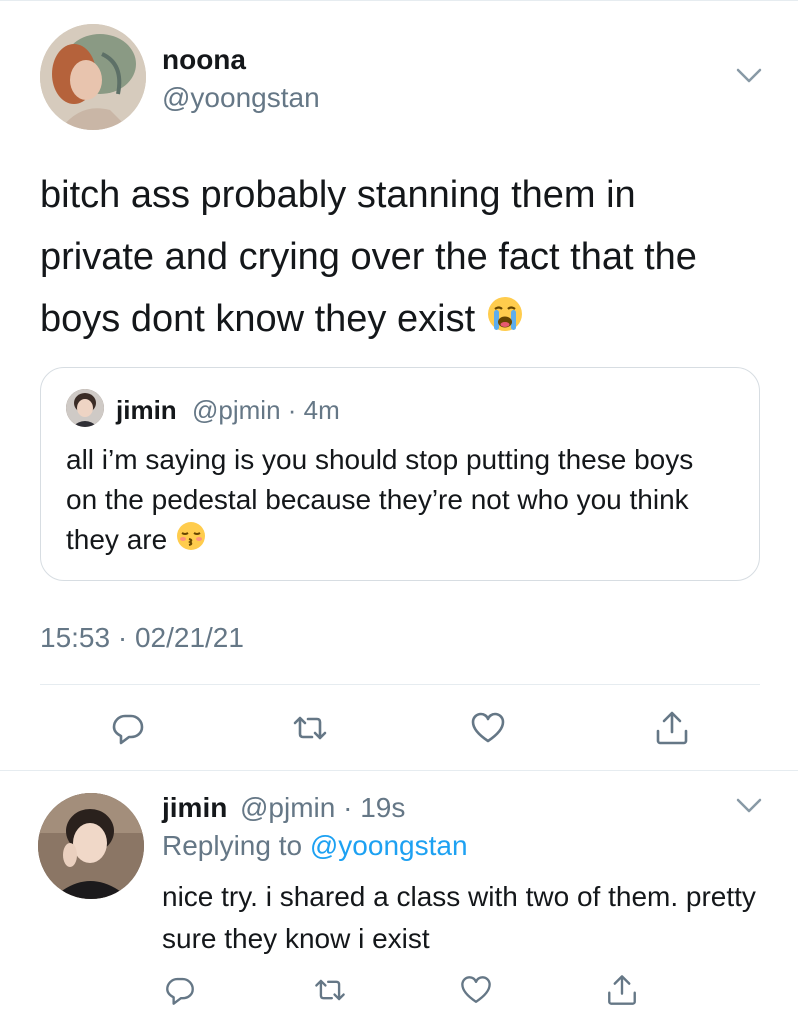 The image size is (798, 1024). I want to click on replying-to-mention: @yoongstan, so click(389, 845).